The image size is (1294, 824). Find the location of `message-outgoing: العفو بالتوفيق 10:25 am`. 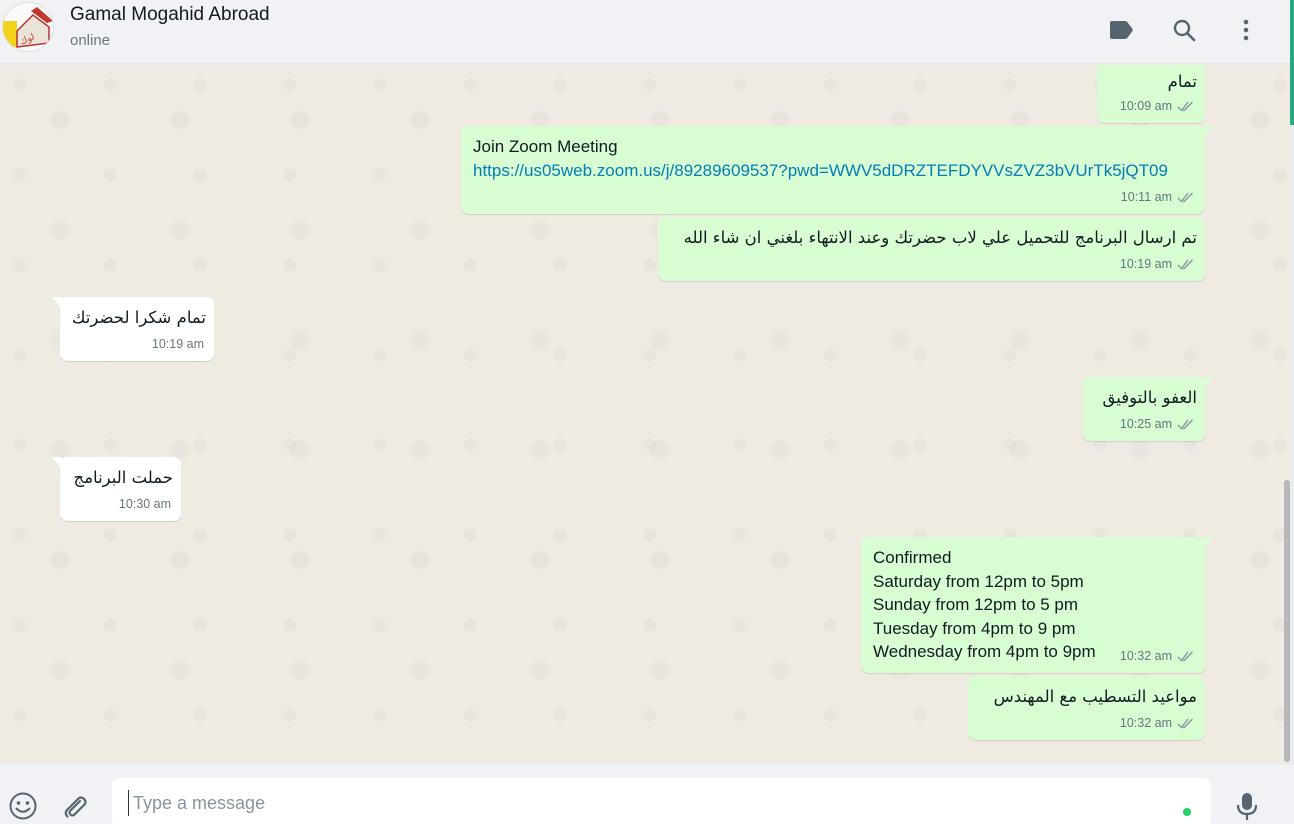

message-outgoing: العفو بالتوفيق 10:25 am is located at coordinates (1148, 409).